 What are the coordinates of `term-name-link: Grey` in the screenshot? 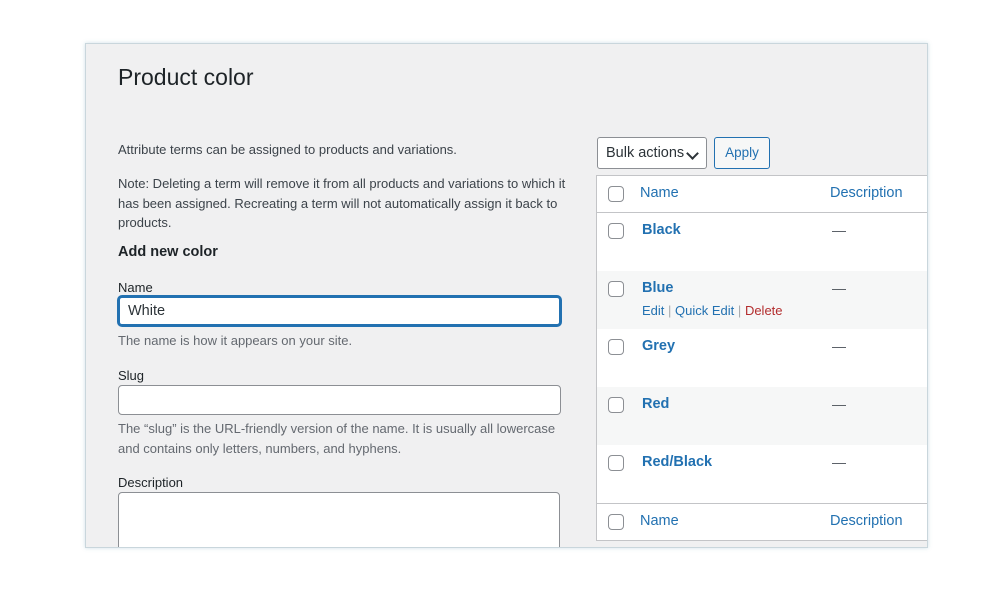 It's located at (658, 346).